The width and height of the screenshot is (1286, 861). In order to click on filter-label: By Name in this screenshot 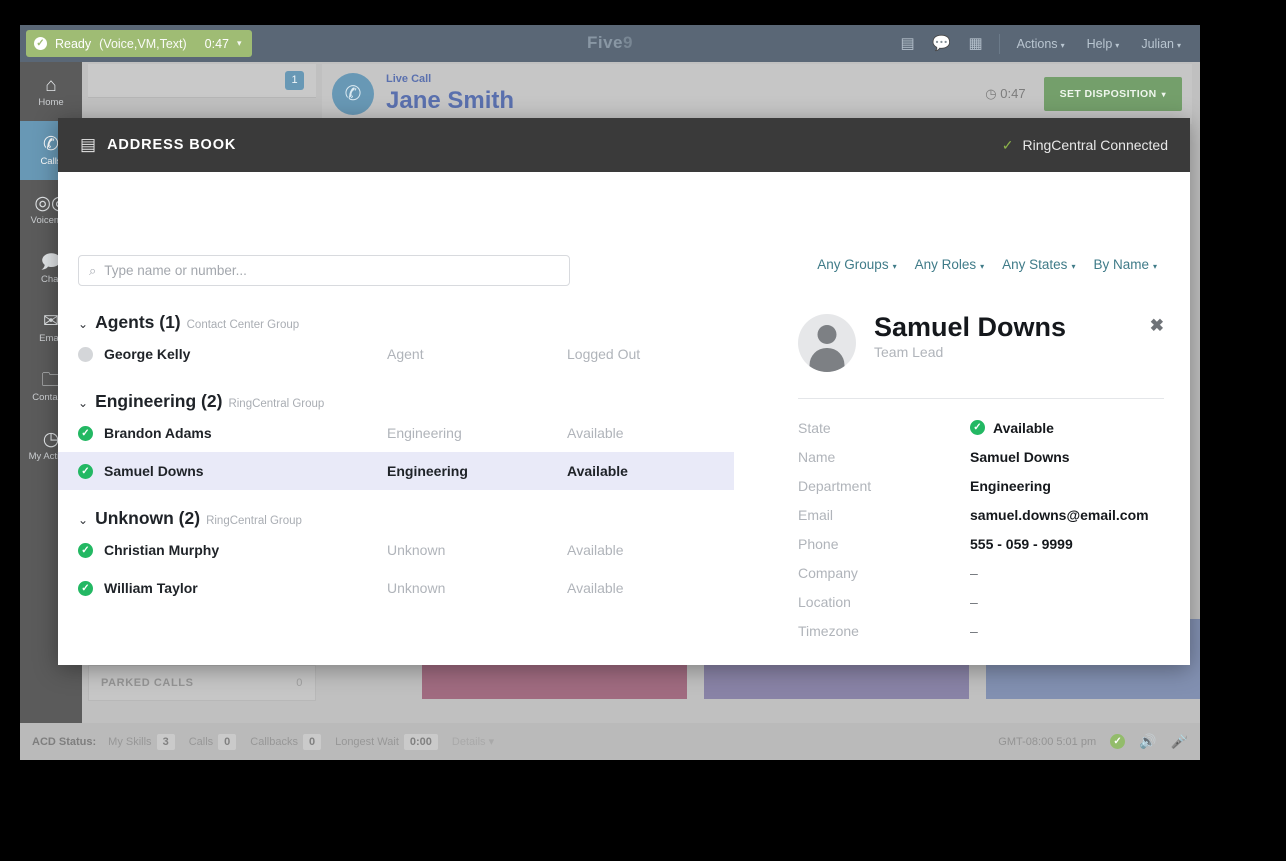, I will do `click(1121, 264)`.